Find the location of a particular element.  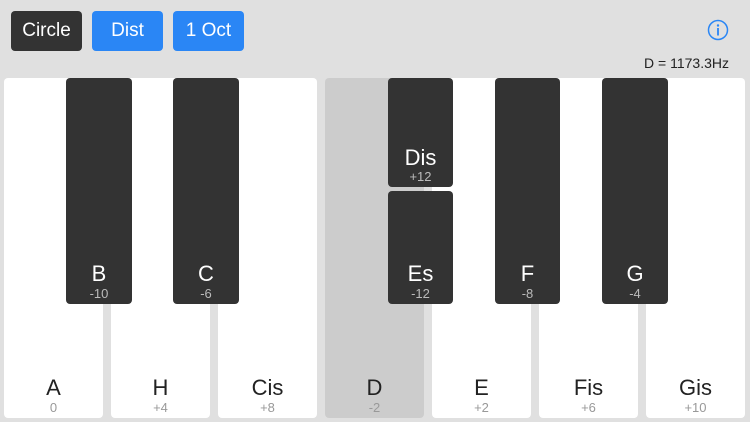

key-name: B is located at coordinates (99, 273).